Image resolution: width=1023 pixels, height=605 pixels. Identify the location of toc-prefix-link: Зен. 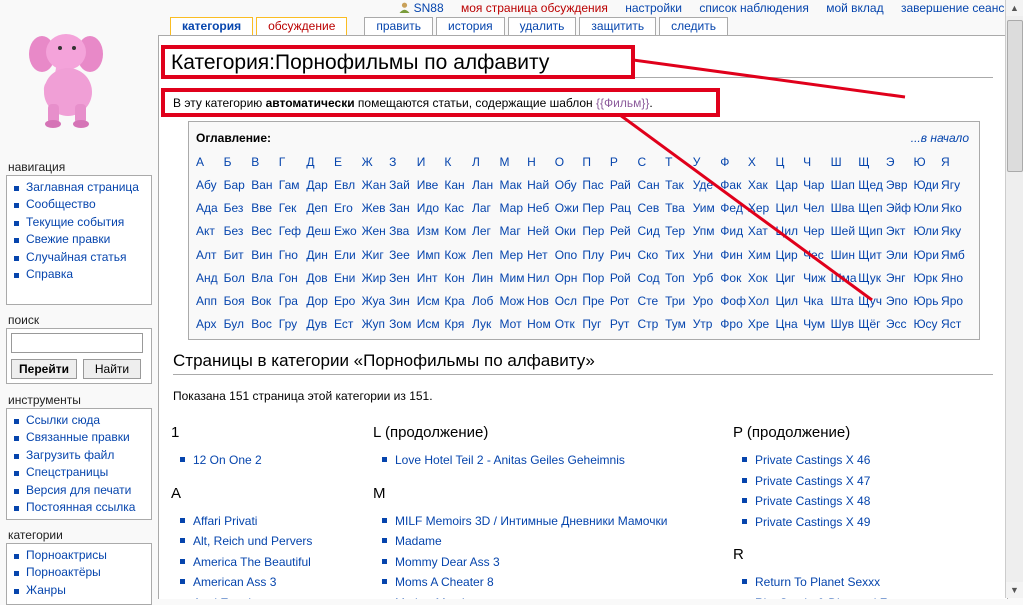
(403, 278).